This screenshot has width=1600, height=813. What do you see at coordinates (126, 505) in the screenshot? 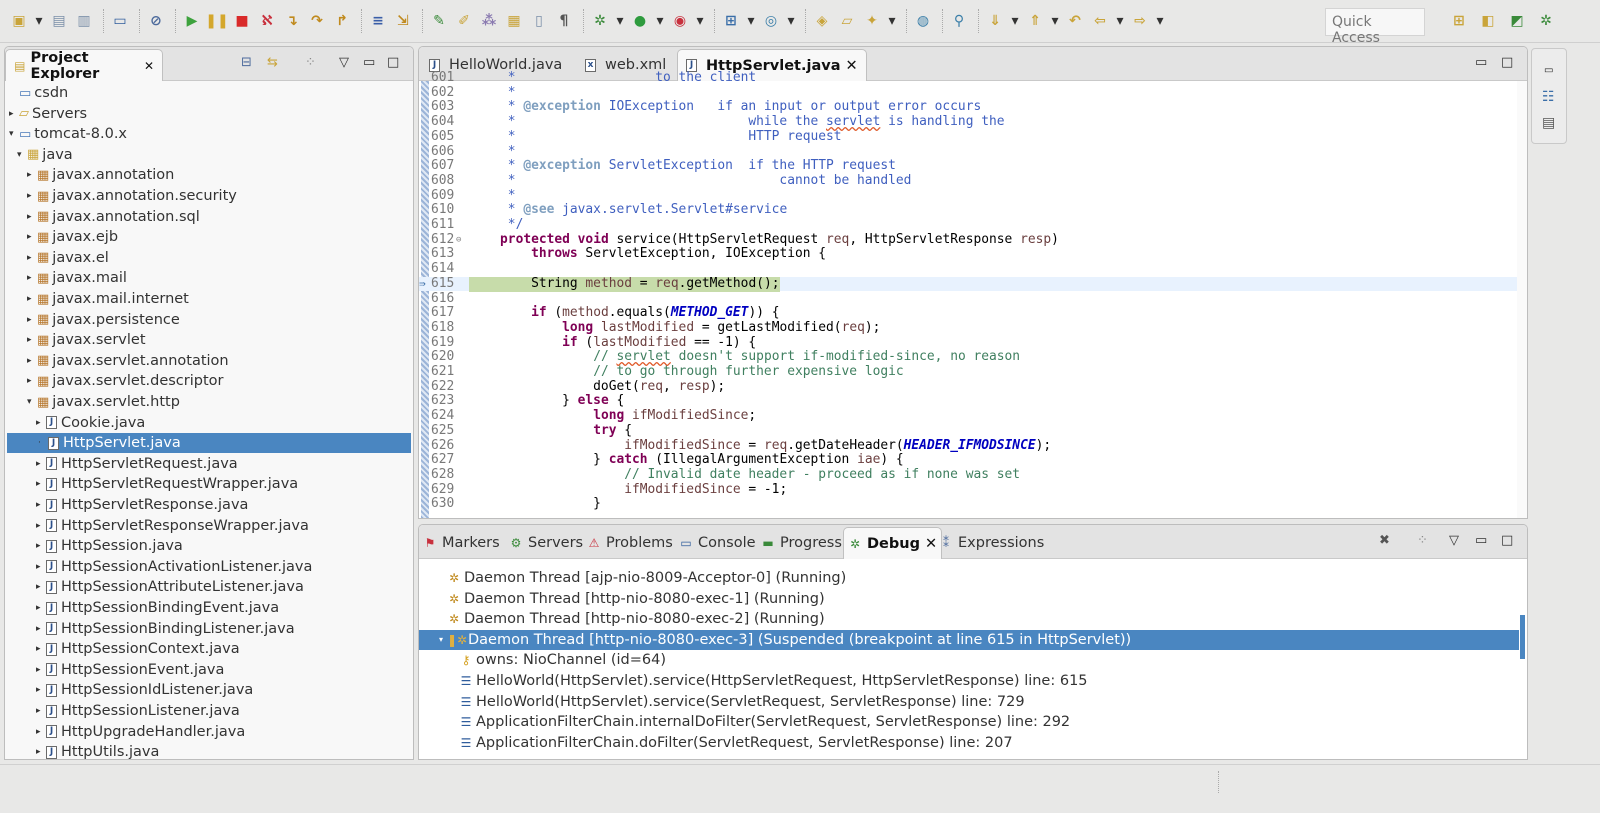
I see `tree-item: ▸ J HttpServletResponse.java` at bounding box center [126, 505].